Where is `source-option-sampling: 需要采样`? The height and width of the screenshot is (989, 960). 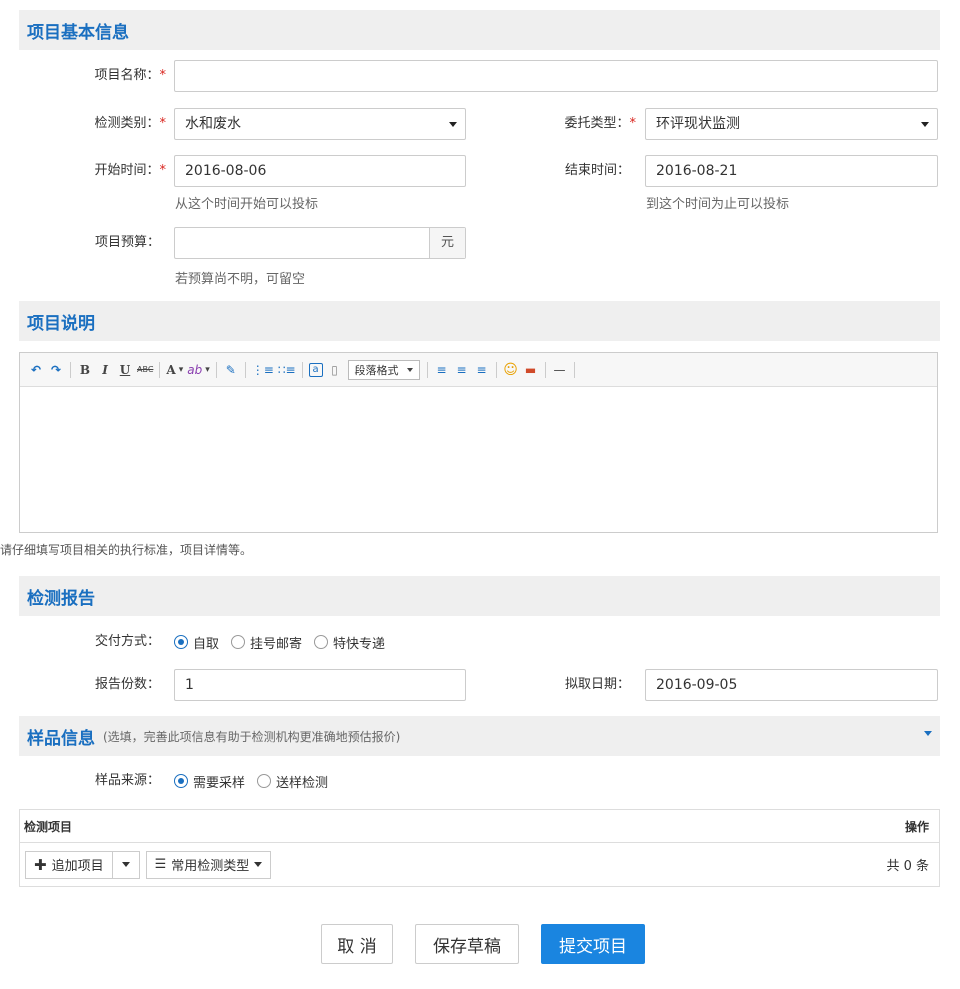 source-option-sampling: 需要采样 is located at coordinates (209, 781).